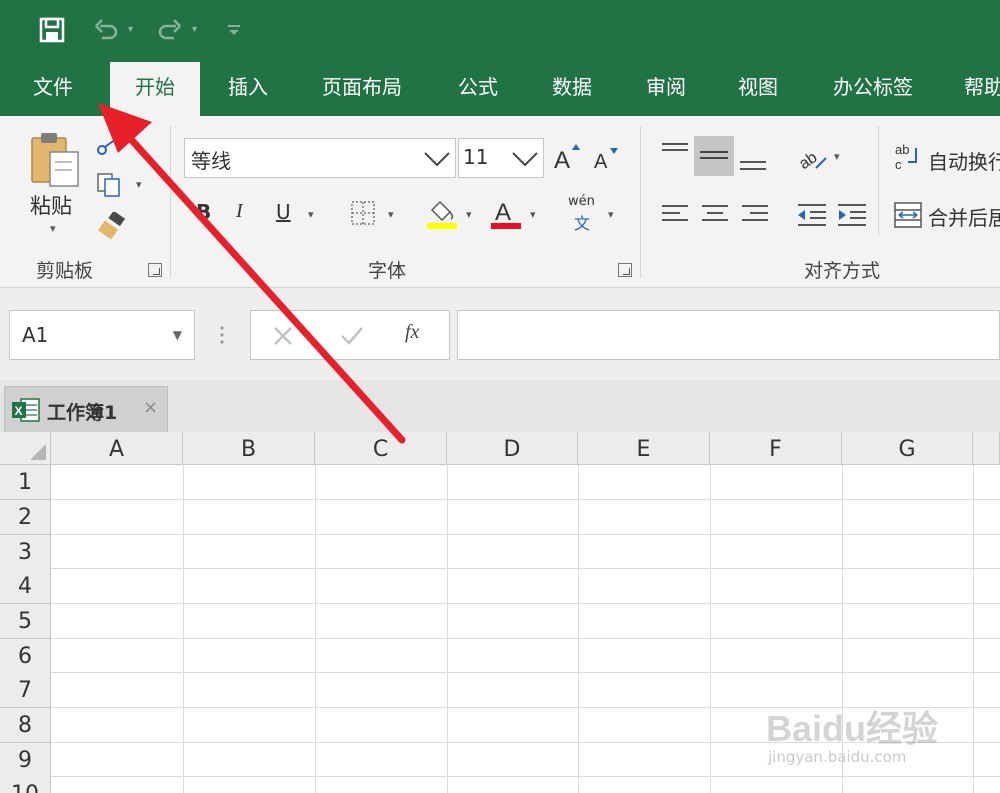 This screenshot has height=793, width=1000. Describe the element at coordinates (239, 211) in the screenshot. I see `italic-button: I` at that location.